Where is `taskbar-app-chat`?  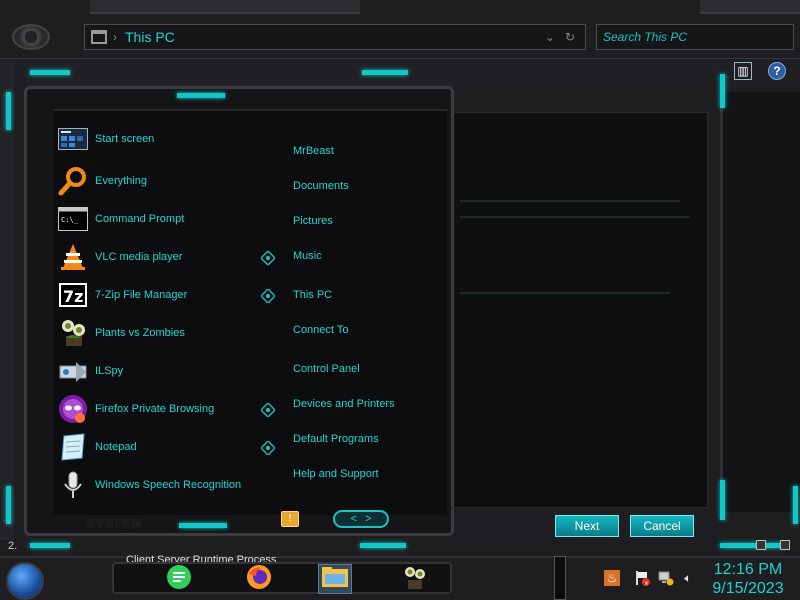 taskbar-app-chat is located at coordinates (179, 579).